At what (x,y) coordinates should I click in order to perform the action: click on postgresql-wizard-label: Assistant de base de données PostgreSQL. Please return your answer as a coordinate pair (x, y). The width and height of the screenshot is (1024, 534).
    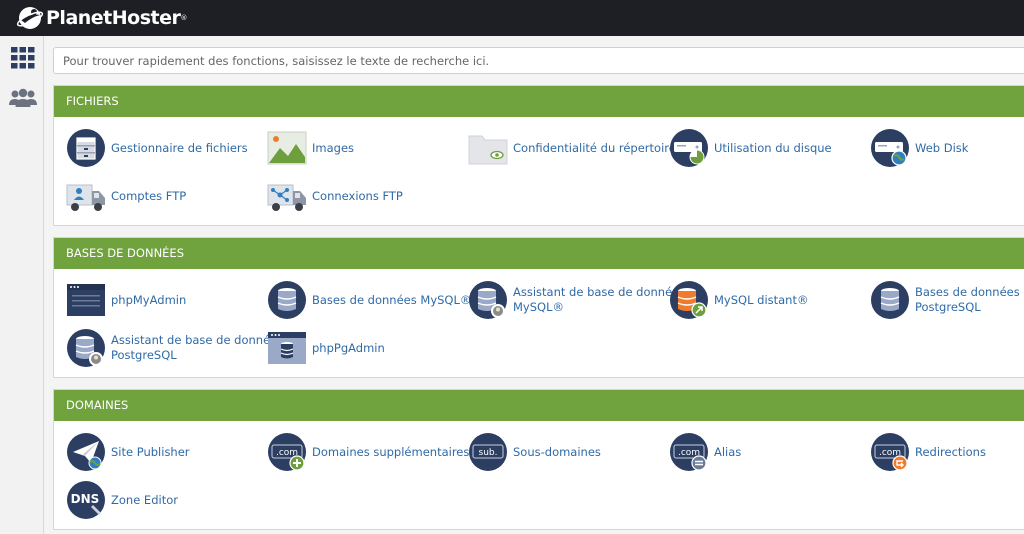
    Looking at the image, I should click on (197, 348).